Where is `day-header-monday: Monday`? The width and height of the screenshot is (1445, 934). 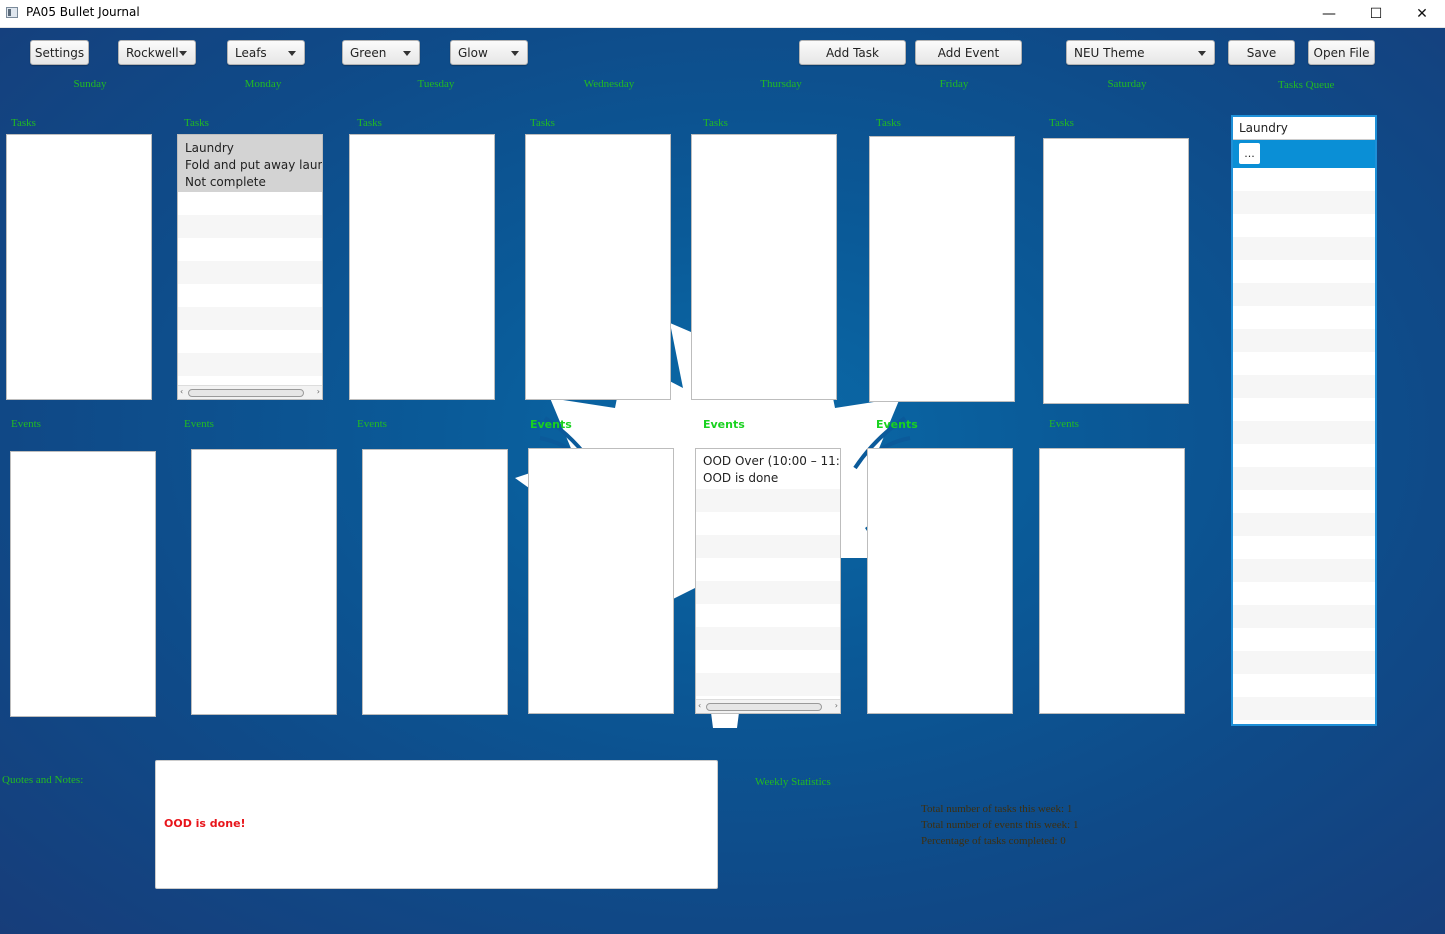 day-header-monday: Monday is located at coordinates (263, 84).